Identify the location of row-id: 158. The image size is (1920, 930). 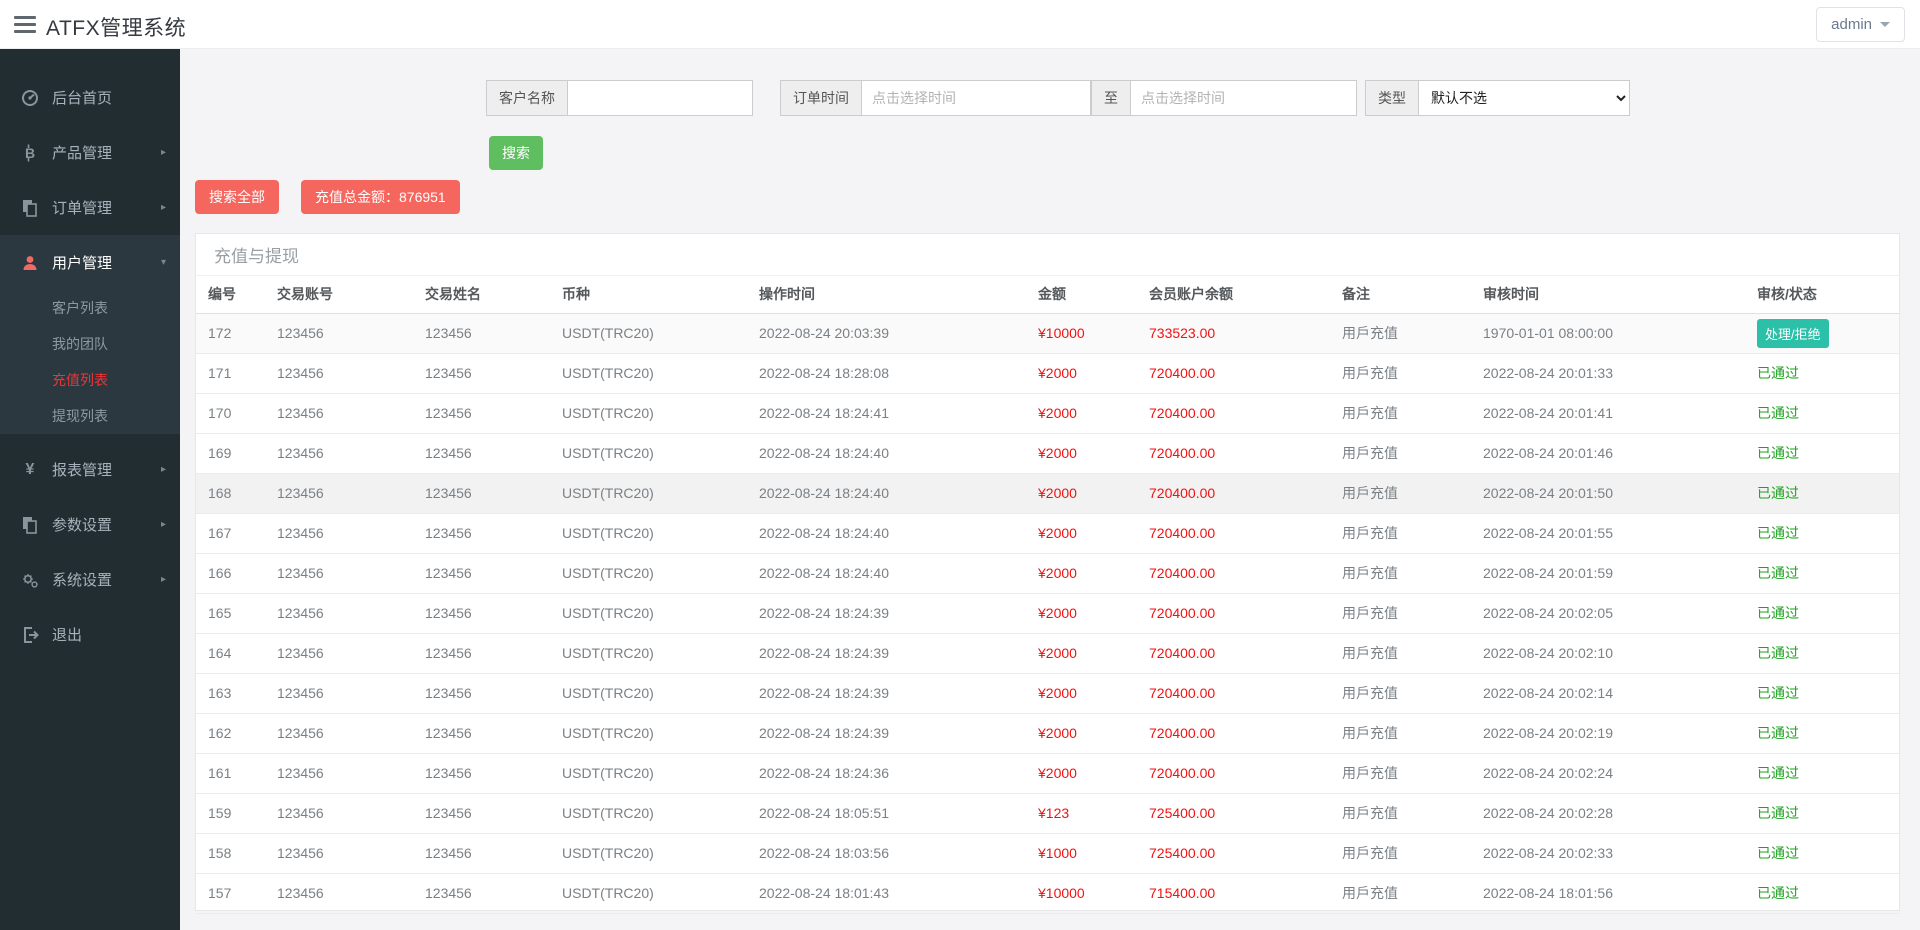
(230, 853).